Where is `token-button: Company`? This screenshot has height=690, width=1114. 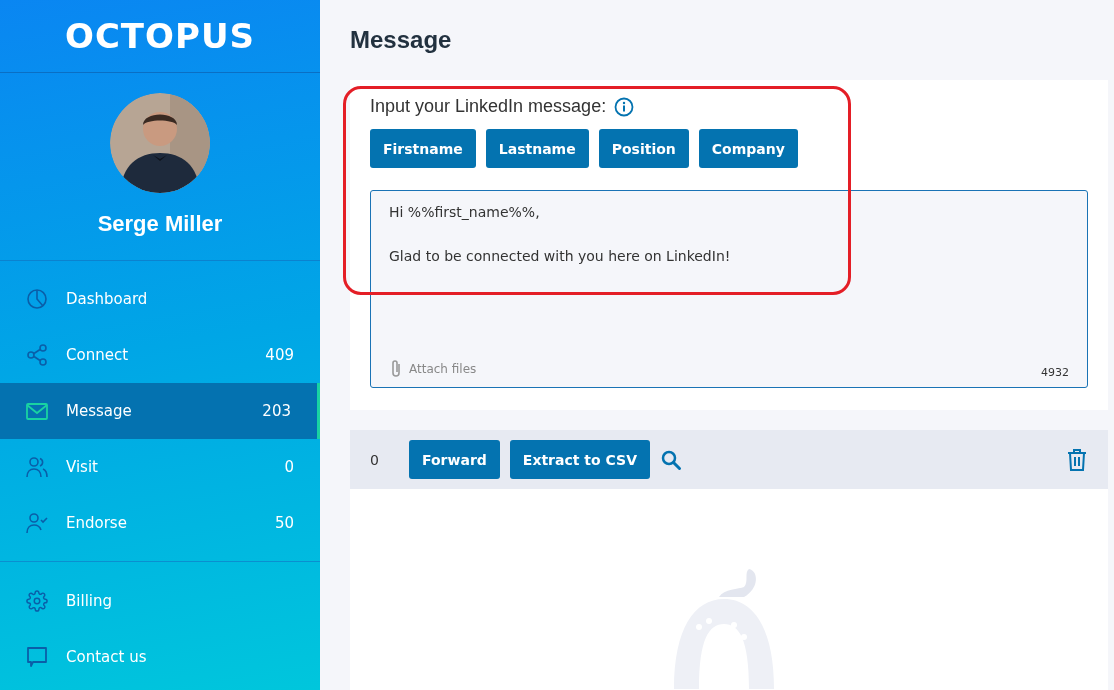 token-button: Company is located at coordinates (748, 148).